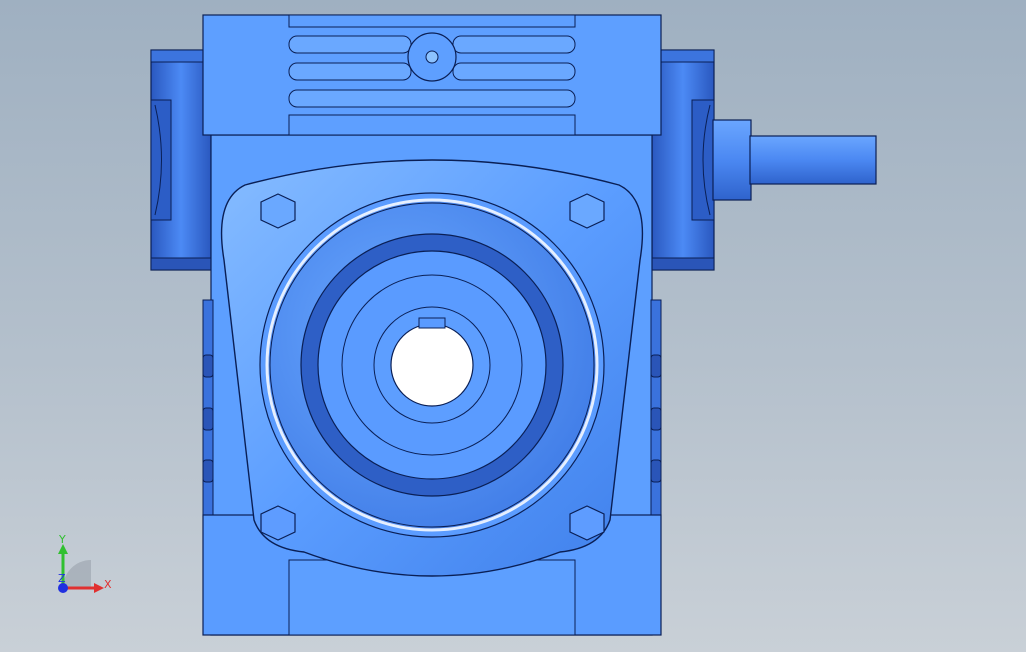 Image resolution: width=1026 pixels, height=652 pixels. I want to click on top-vent-block, so click(432, 75).